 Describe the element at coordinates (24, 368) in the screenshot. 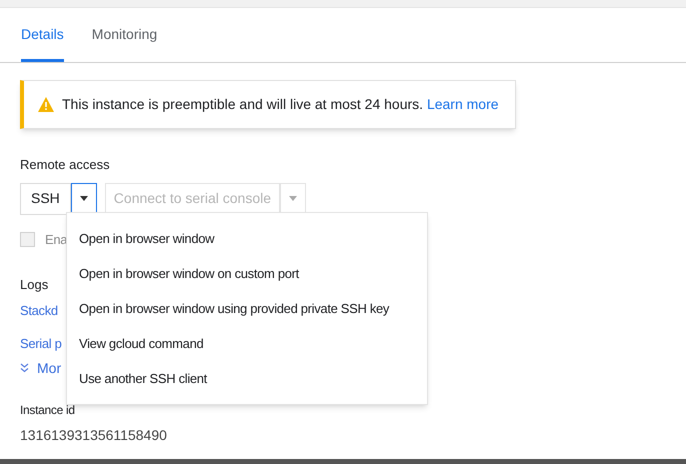

I see `chevron-down-icon` at that location.